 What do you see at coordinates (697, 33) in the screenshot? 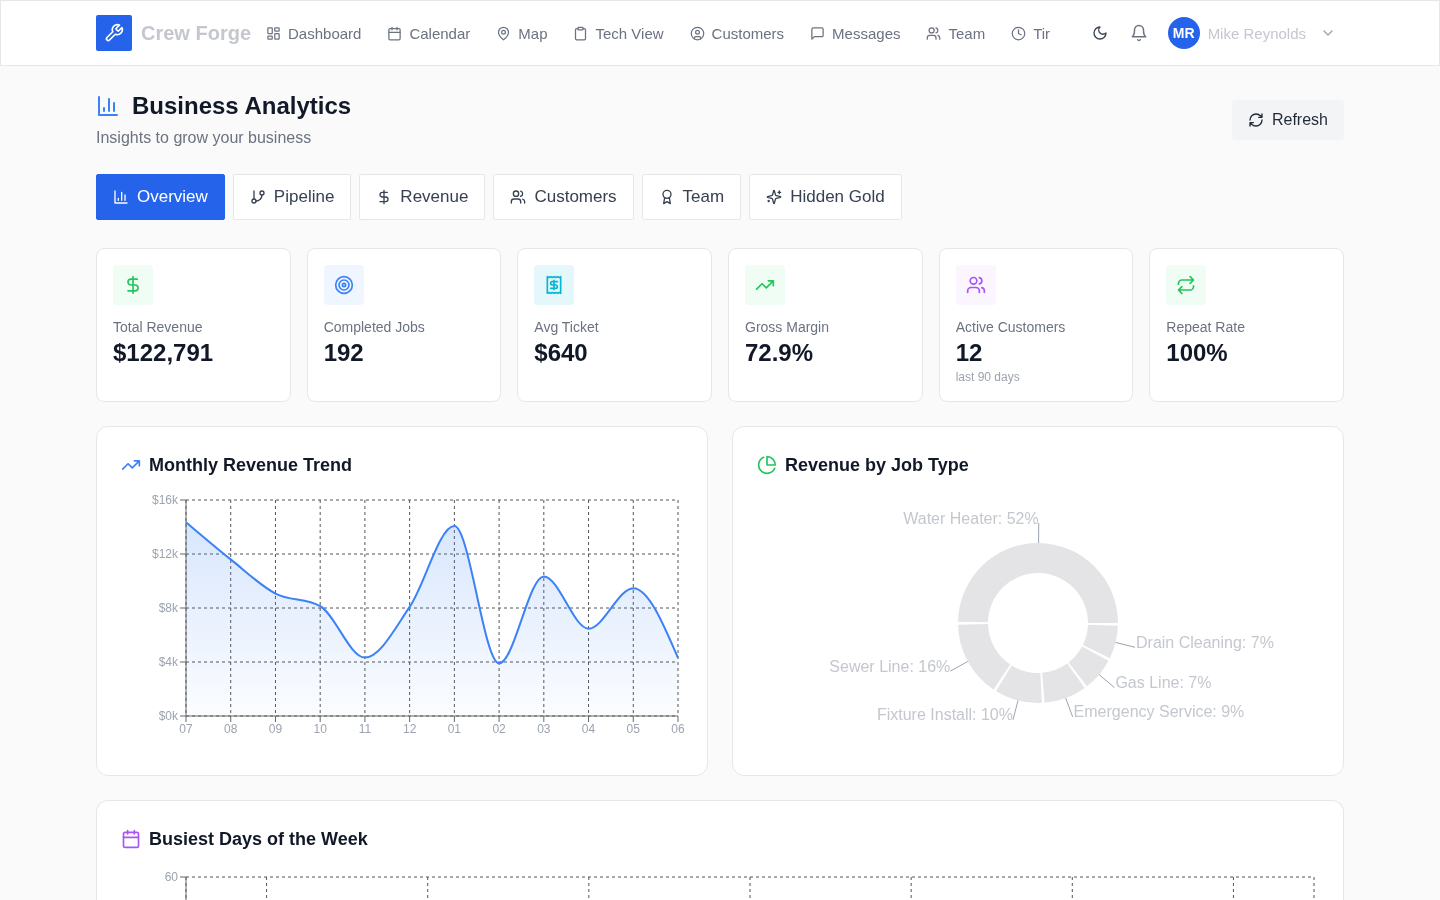
I see `user-circle-icon` at bounding box center [697, 33].